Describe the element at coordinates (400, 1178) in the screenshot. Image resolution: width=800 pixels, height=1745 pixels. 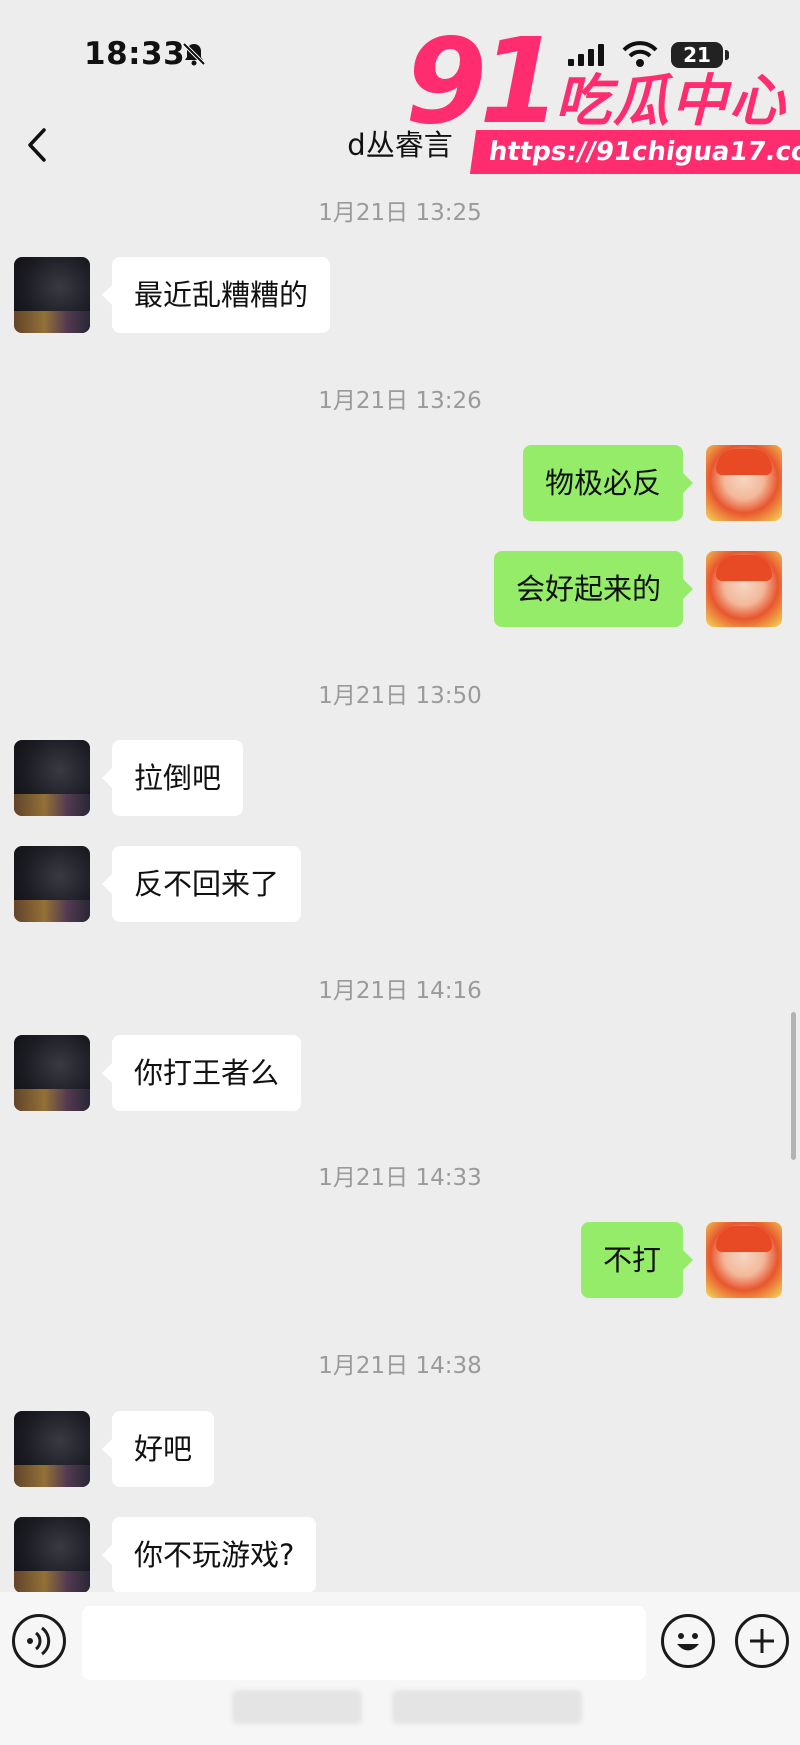
I see `message-timestamp: 1月21日 14:33` at that location.